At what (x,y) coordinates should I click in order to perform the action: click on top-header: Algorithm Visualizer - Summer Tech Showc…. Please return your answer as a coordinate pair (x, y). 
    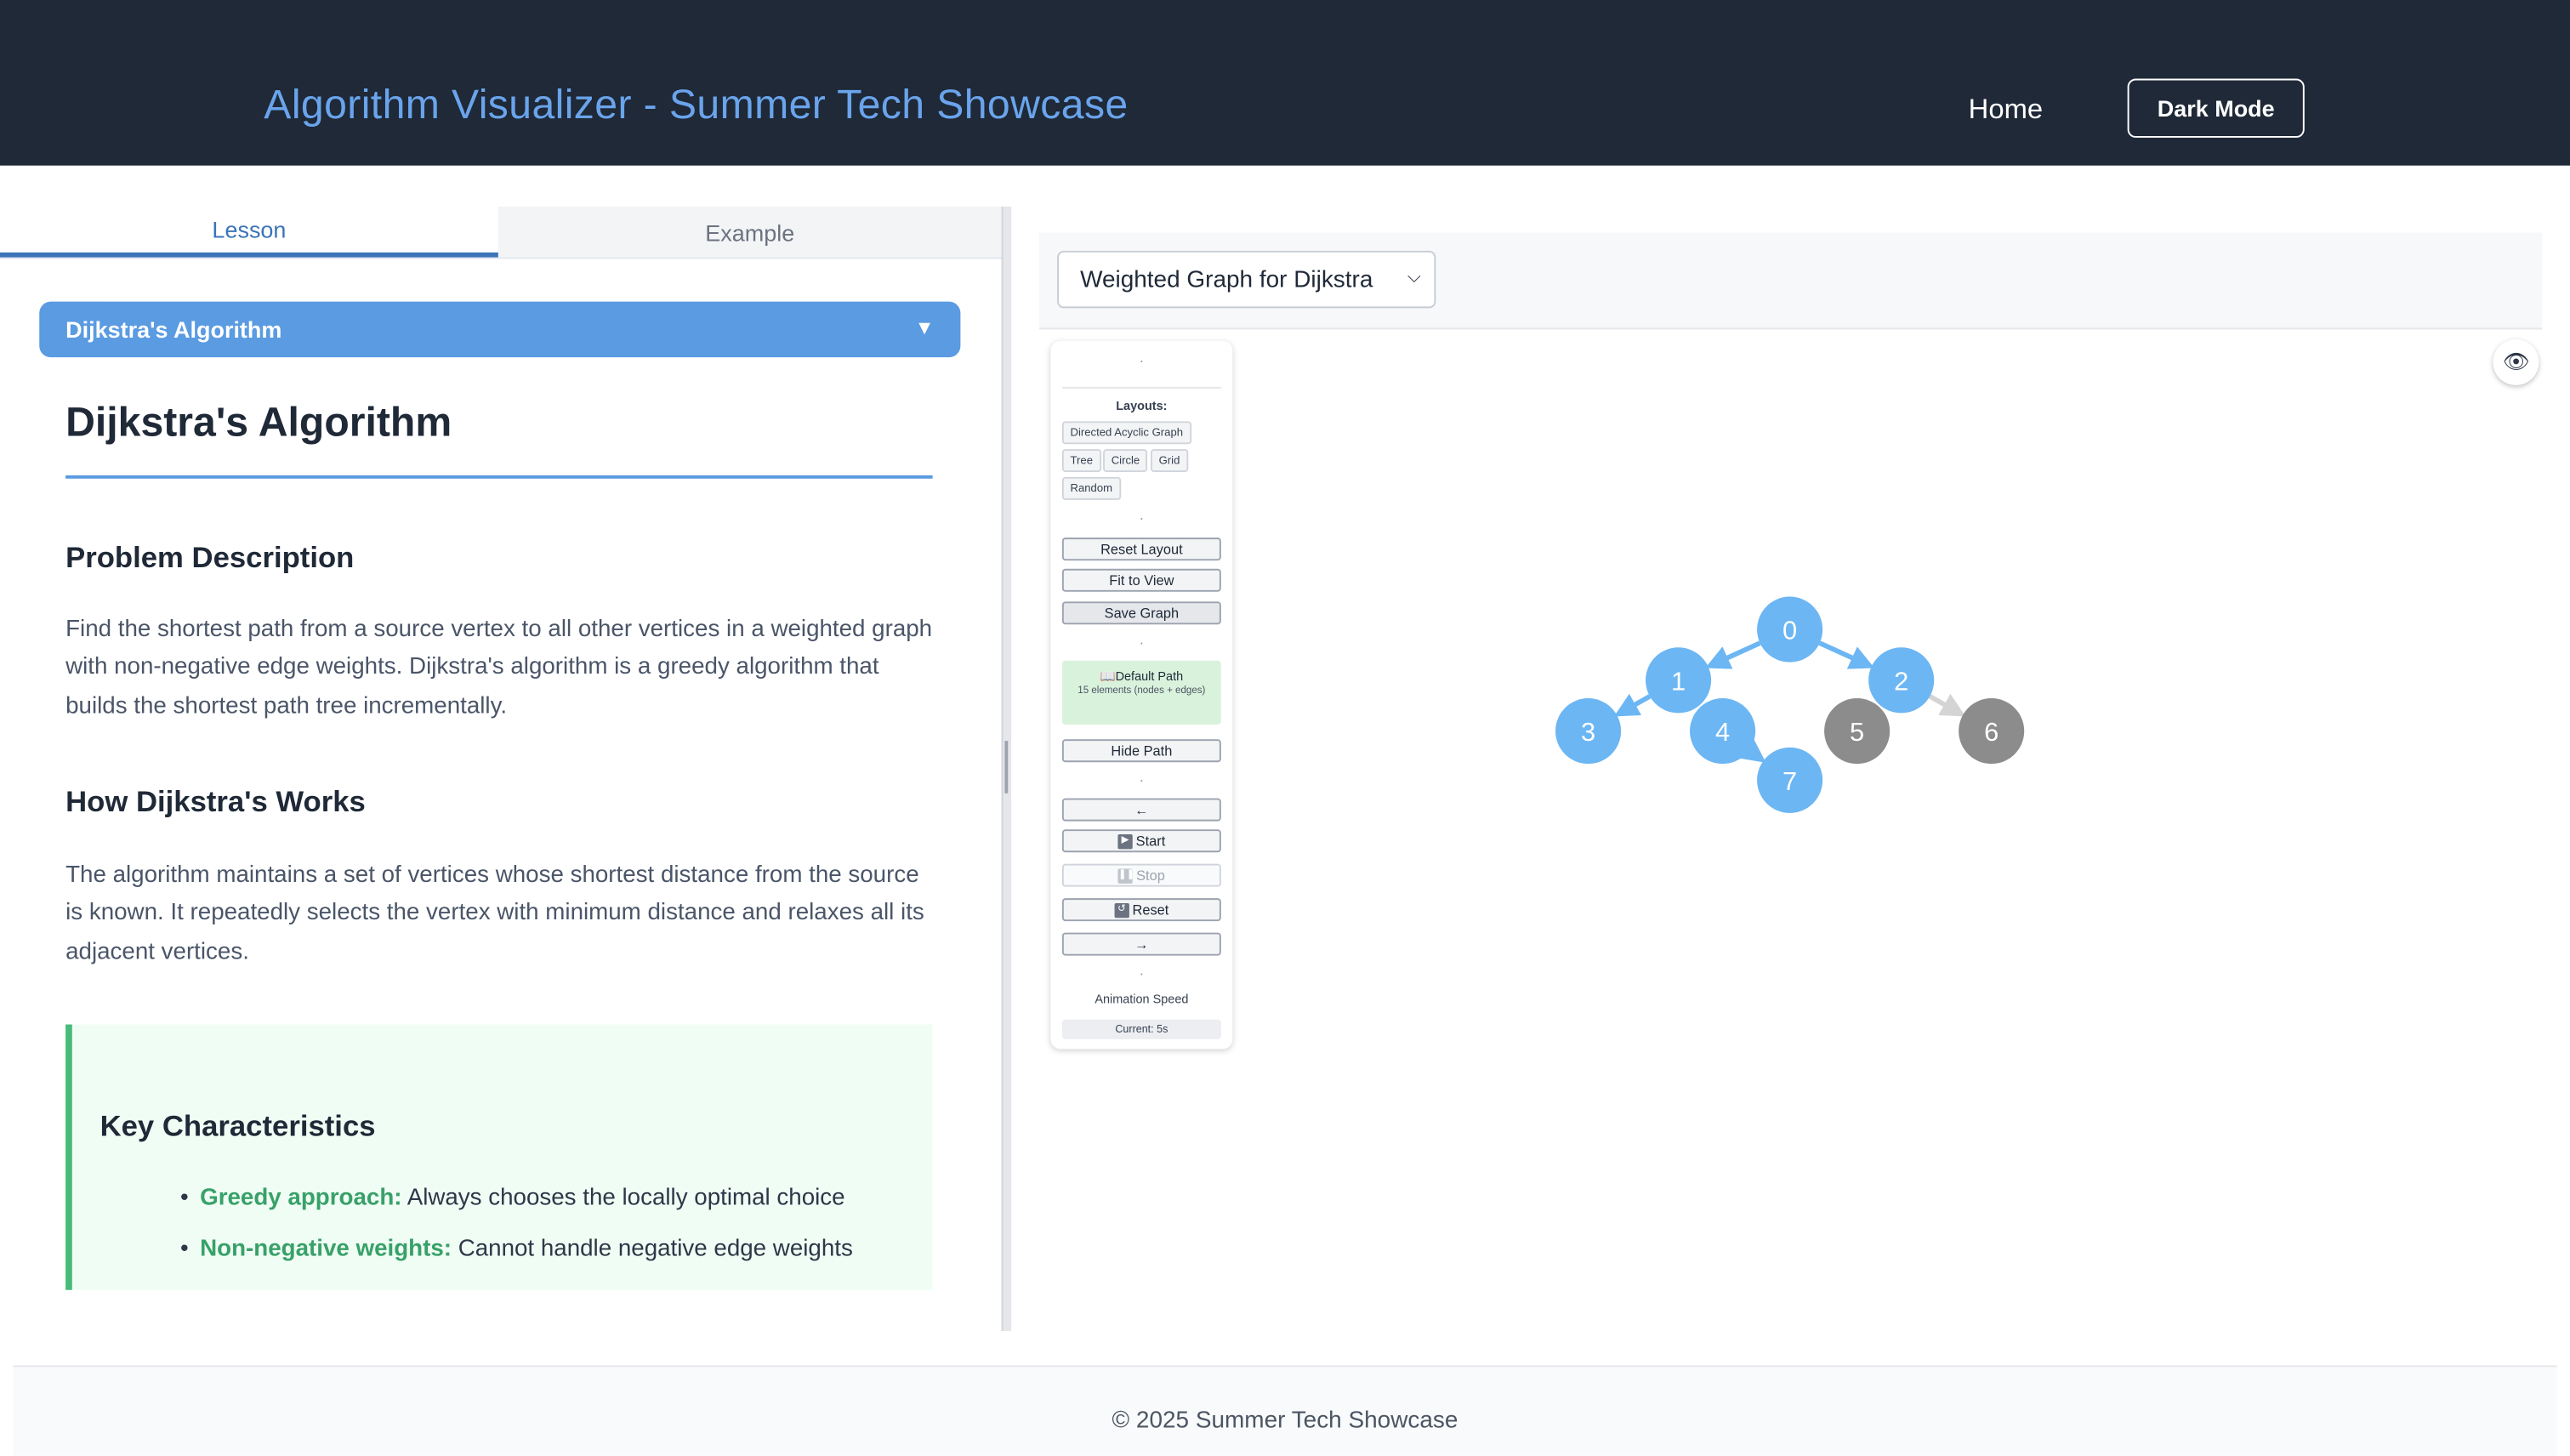
    Looking at the image, I should click on (1285, 83).